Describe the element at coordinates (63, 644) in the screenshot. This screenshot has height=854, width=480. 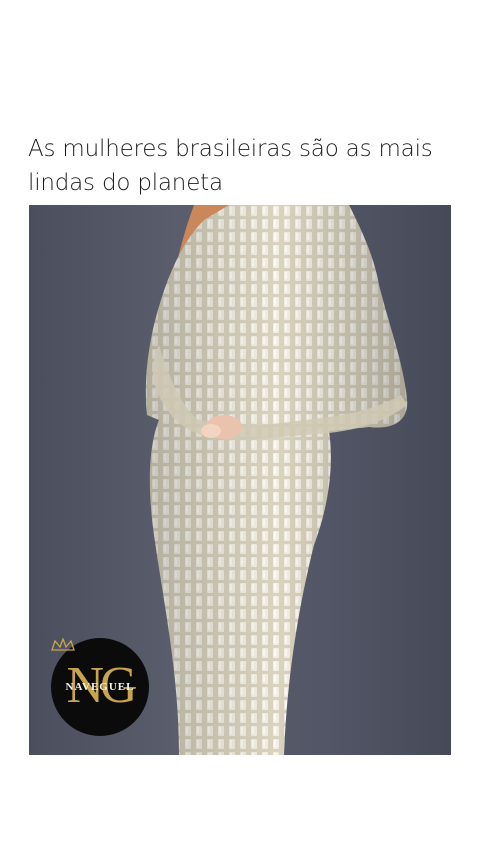
I see `crown-icon` at that location.